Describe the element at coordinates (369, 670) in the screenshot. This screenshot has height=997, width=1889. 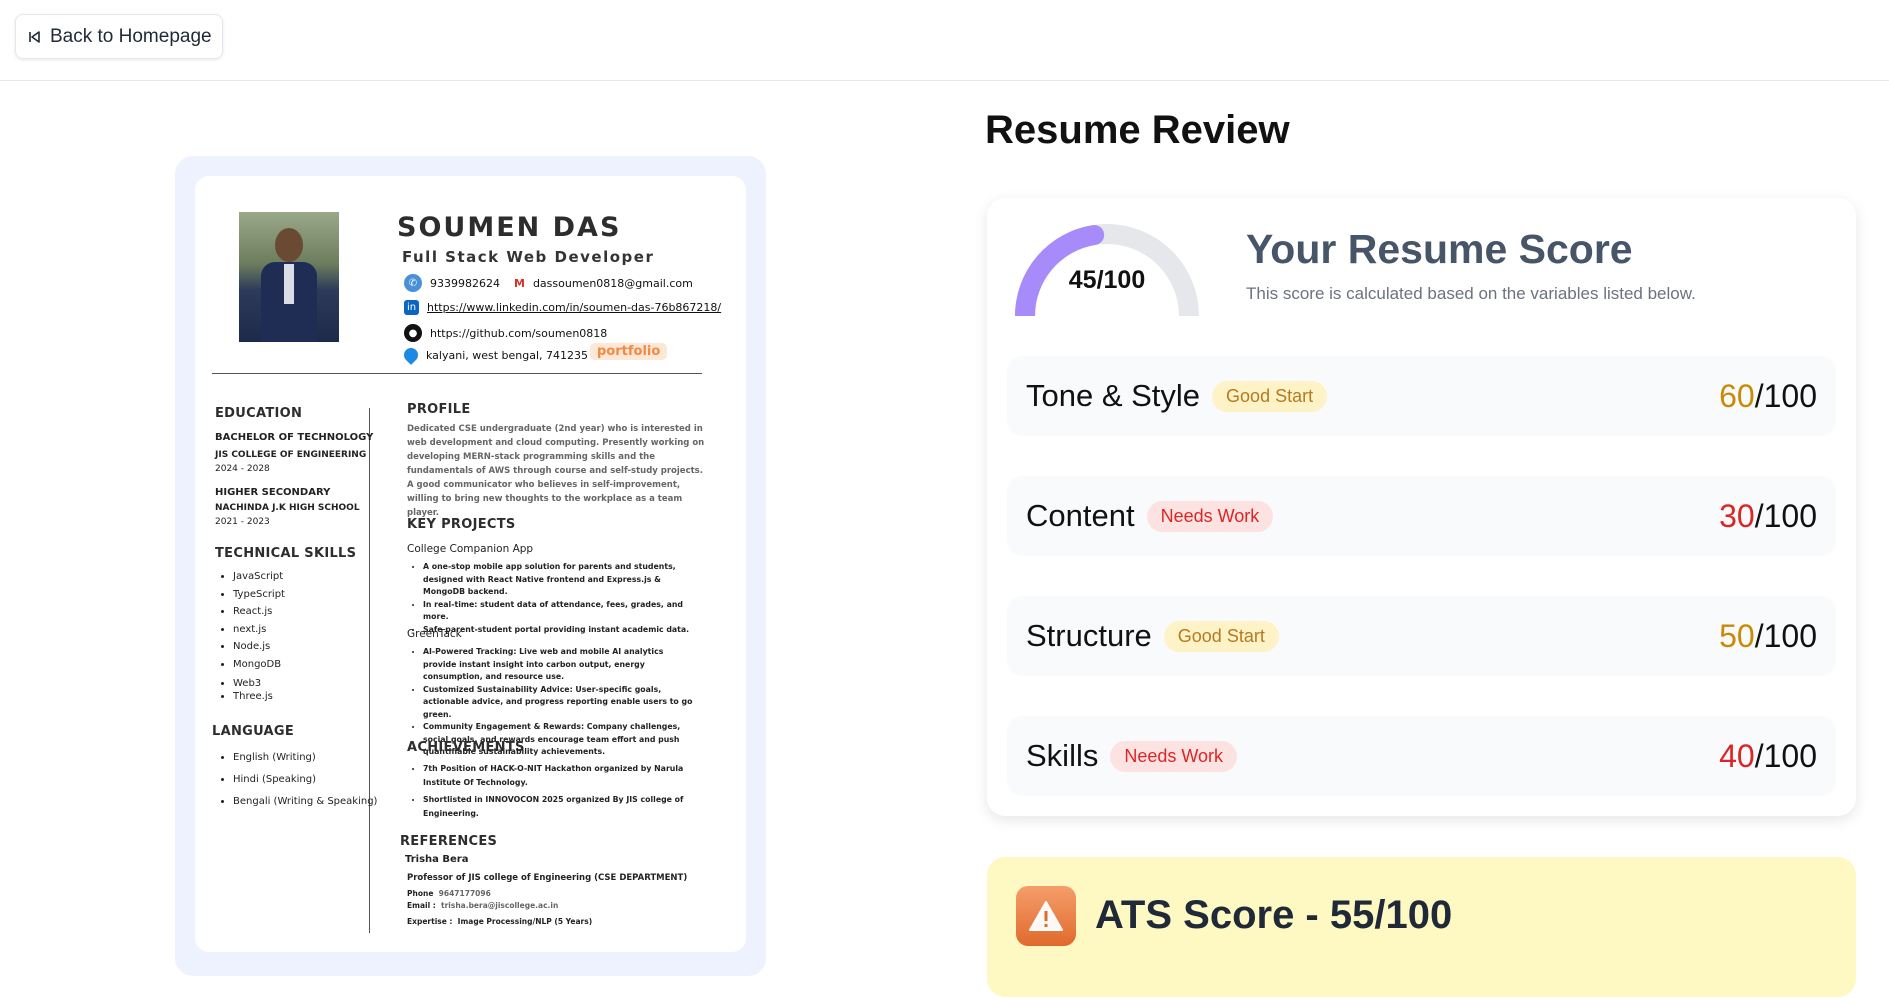
I see `resume-column-divider` at that location.